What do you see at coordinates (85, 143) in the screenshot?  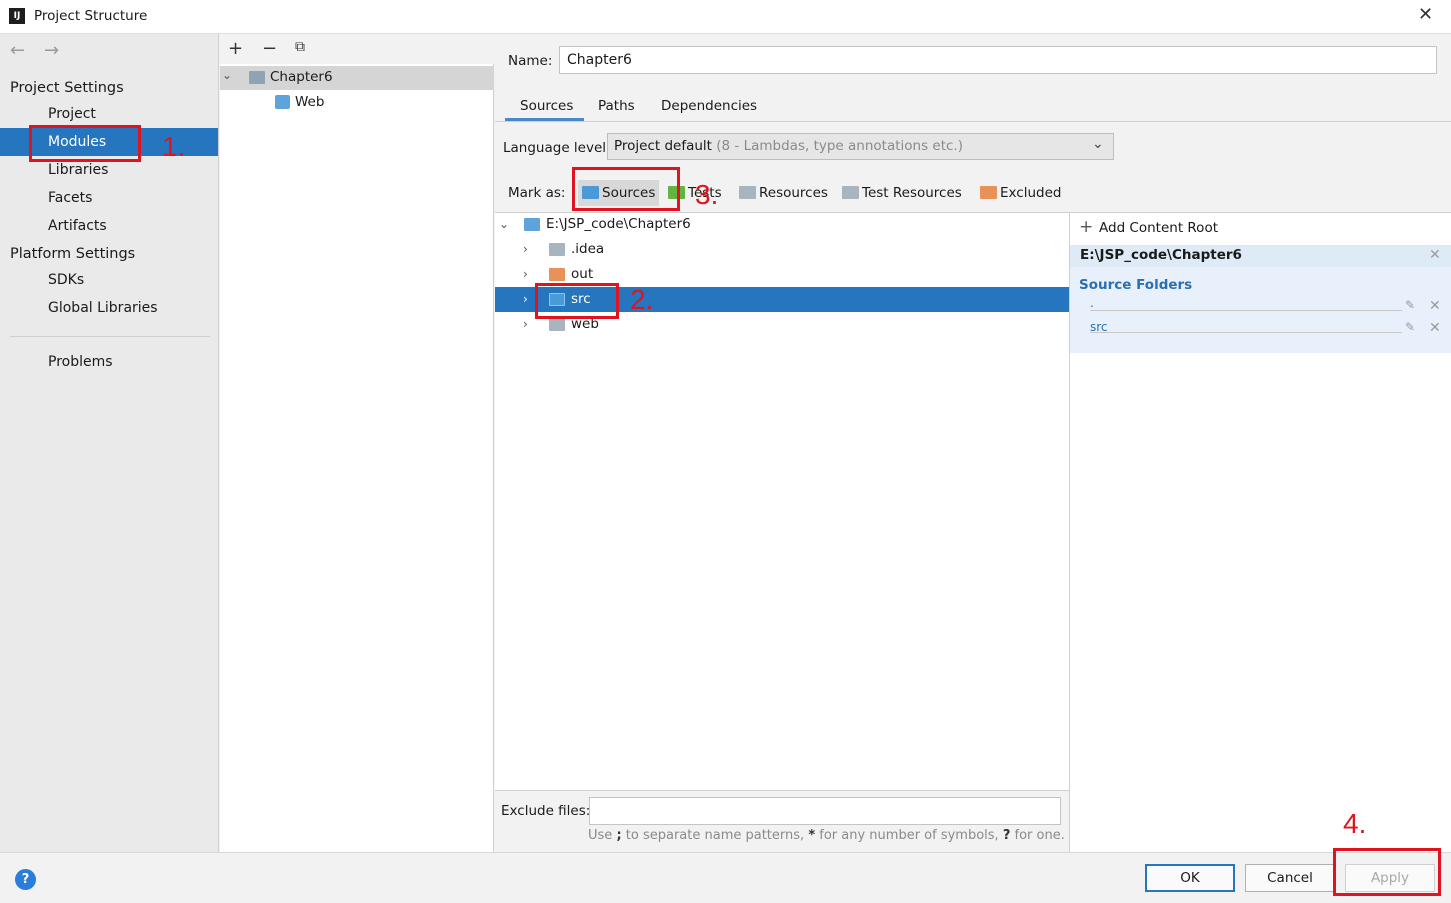 I see `annotation-box-modules` at bounding box center [85, 143].